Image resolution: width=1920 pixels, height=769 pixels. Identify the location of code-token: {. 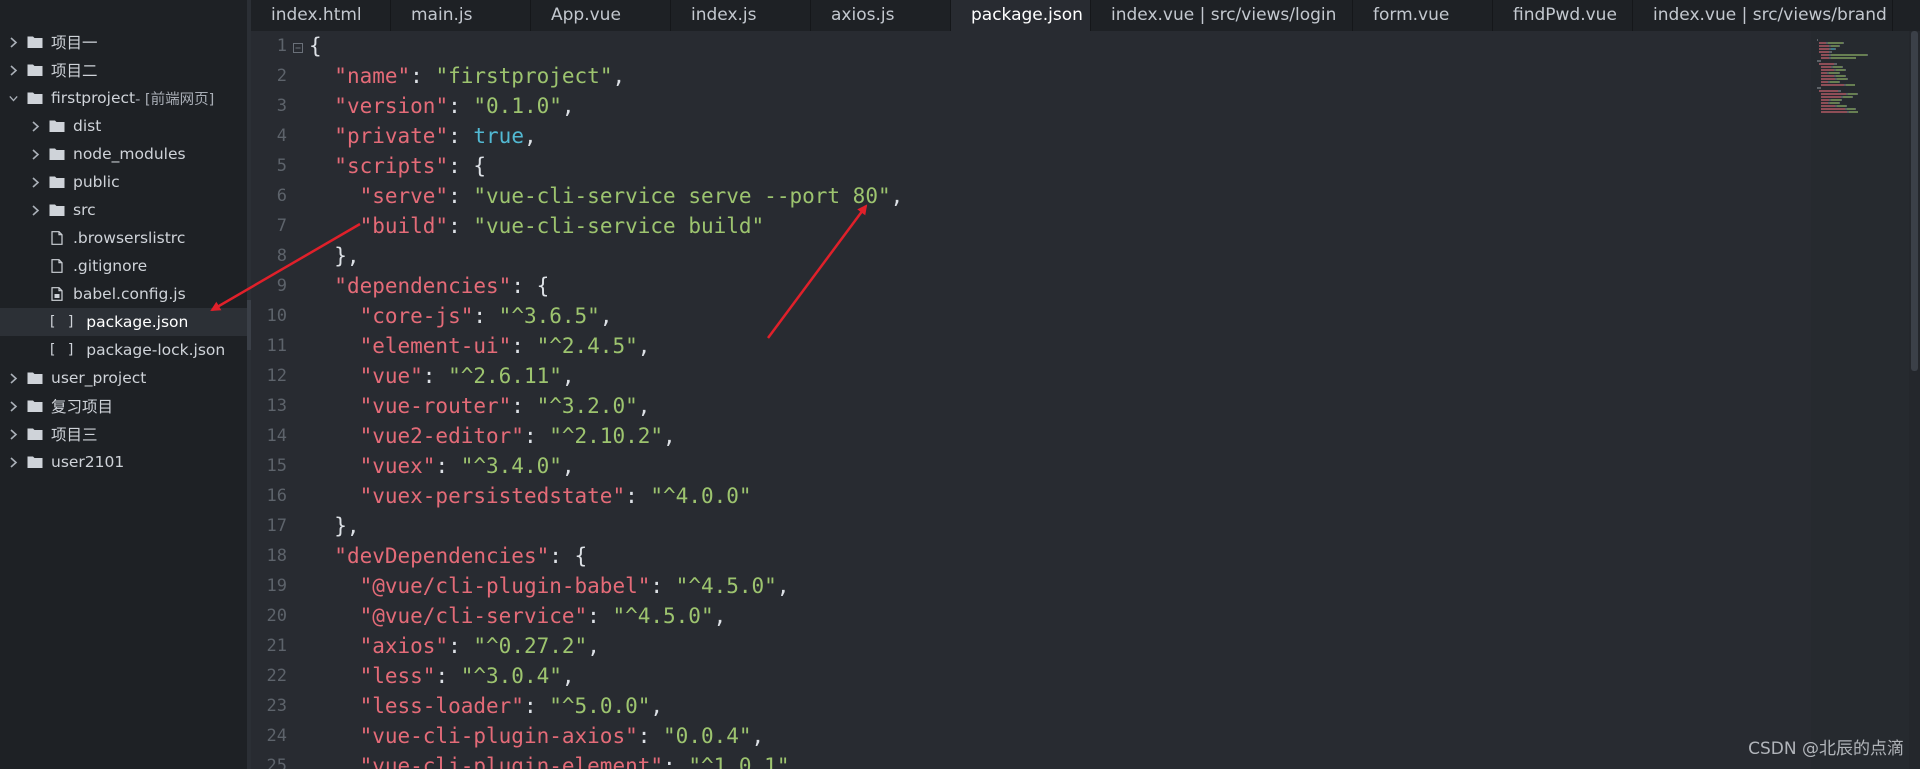
(315, 46).